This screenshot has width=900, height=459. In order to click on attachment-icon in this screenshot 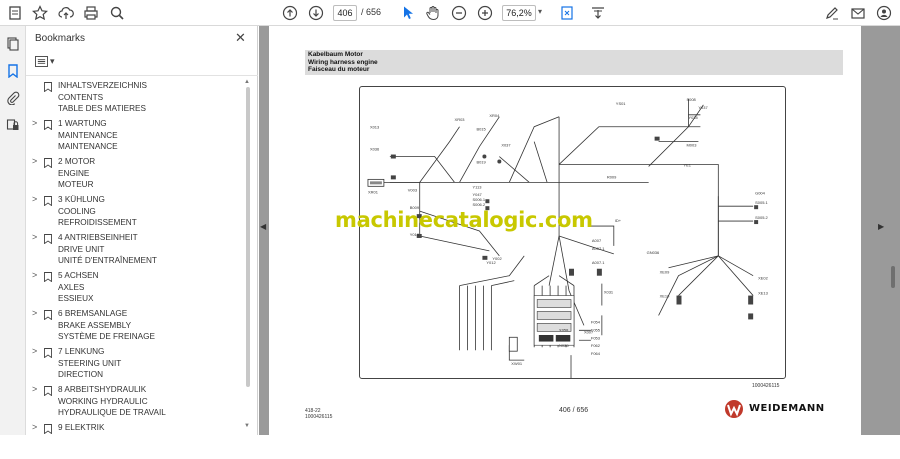, I will do `click(13, 98)`.